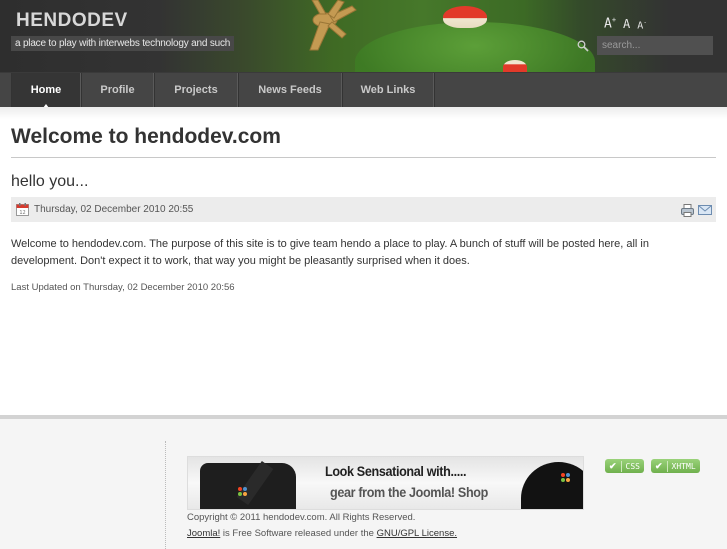 Image resolution: width=727 pixels, height=549 pixels. Describe the element at coordinates (243, 492) in the screenshot. I see `joomla-logo-icon` at that location.